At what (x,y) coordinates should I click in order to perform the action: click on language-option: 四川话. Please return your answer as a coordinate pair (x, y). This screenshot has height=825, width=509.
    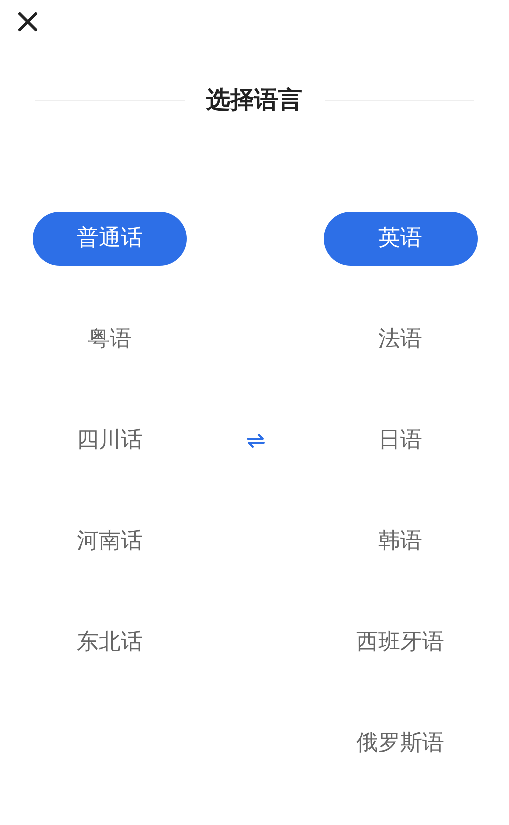
    Looking at the image, I should click on (110, 441).